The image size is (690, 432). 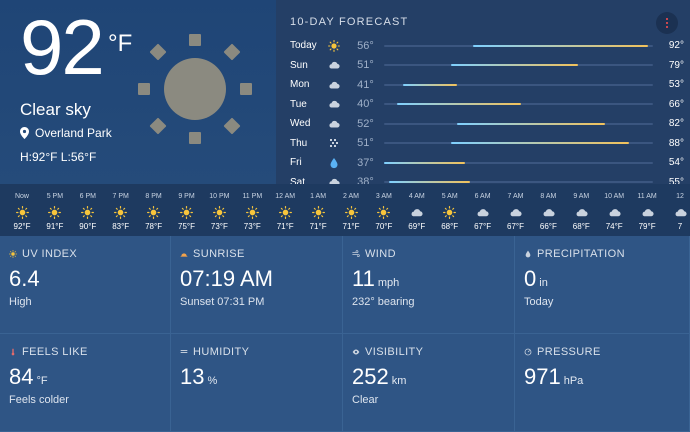 I want to click on thermometer-icon, so click(x=13, y=352).